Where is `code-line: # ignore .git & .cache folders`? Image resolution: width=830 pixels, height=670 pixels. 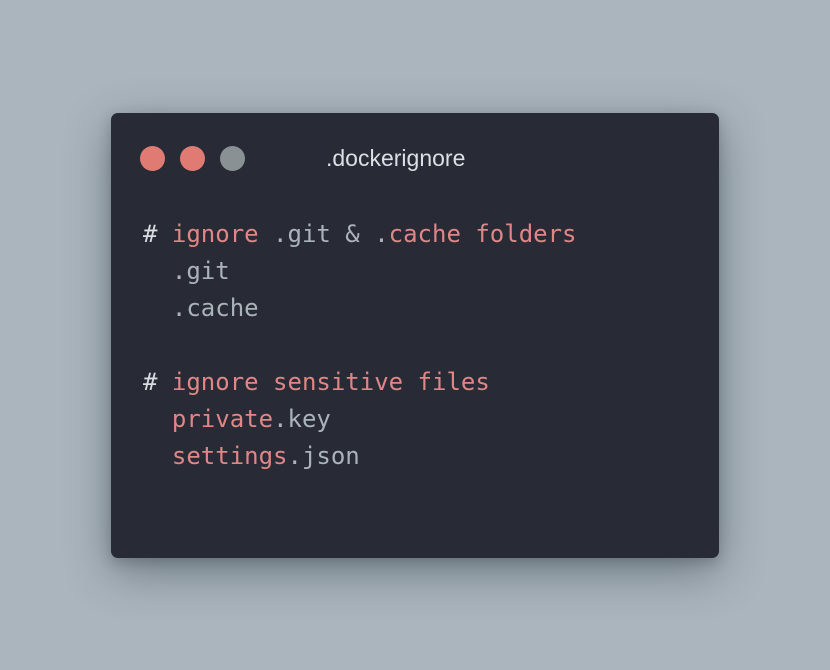 code-line: # ignore .git & .cache folders is located at coordinates (360, 234).